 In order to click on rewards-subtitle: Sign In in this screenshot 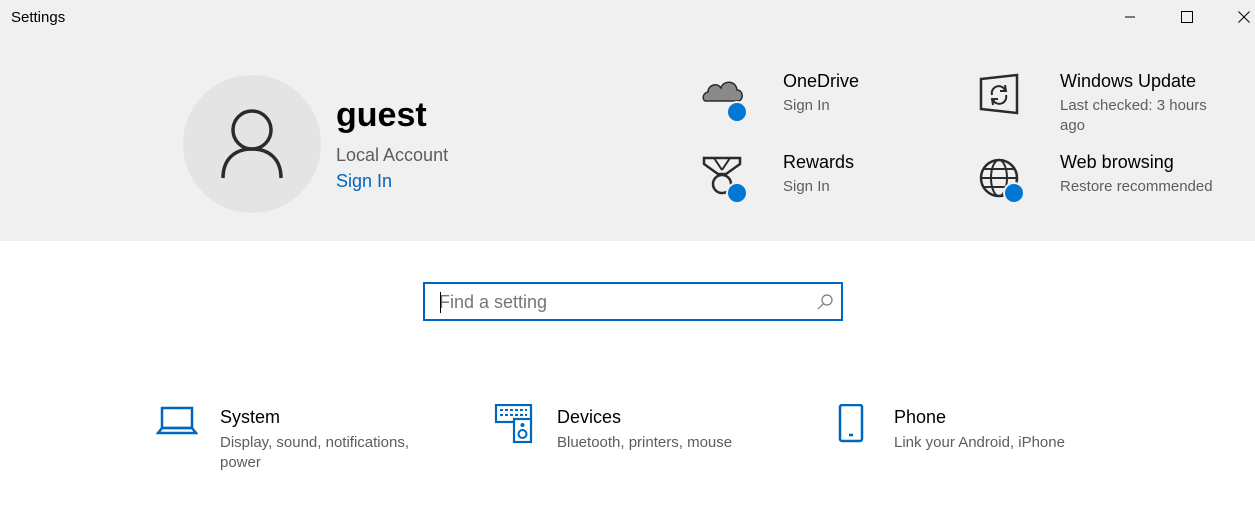, I will do `click(806, 186)`.